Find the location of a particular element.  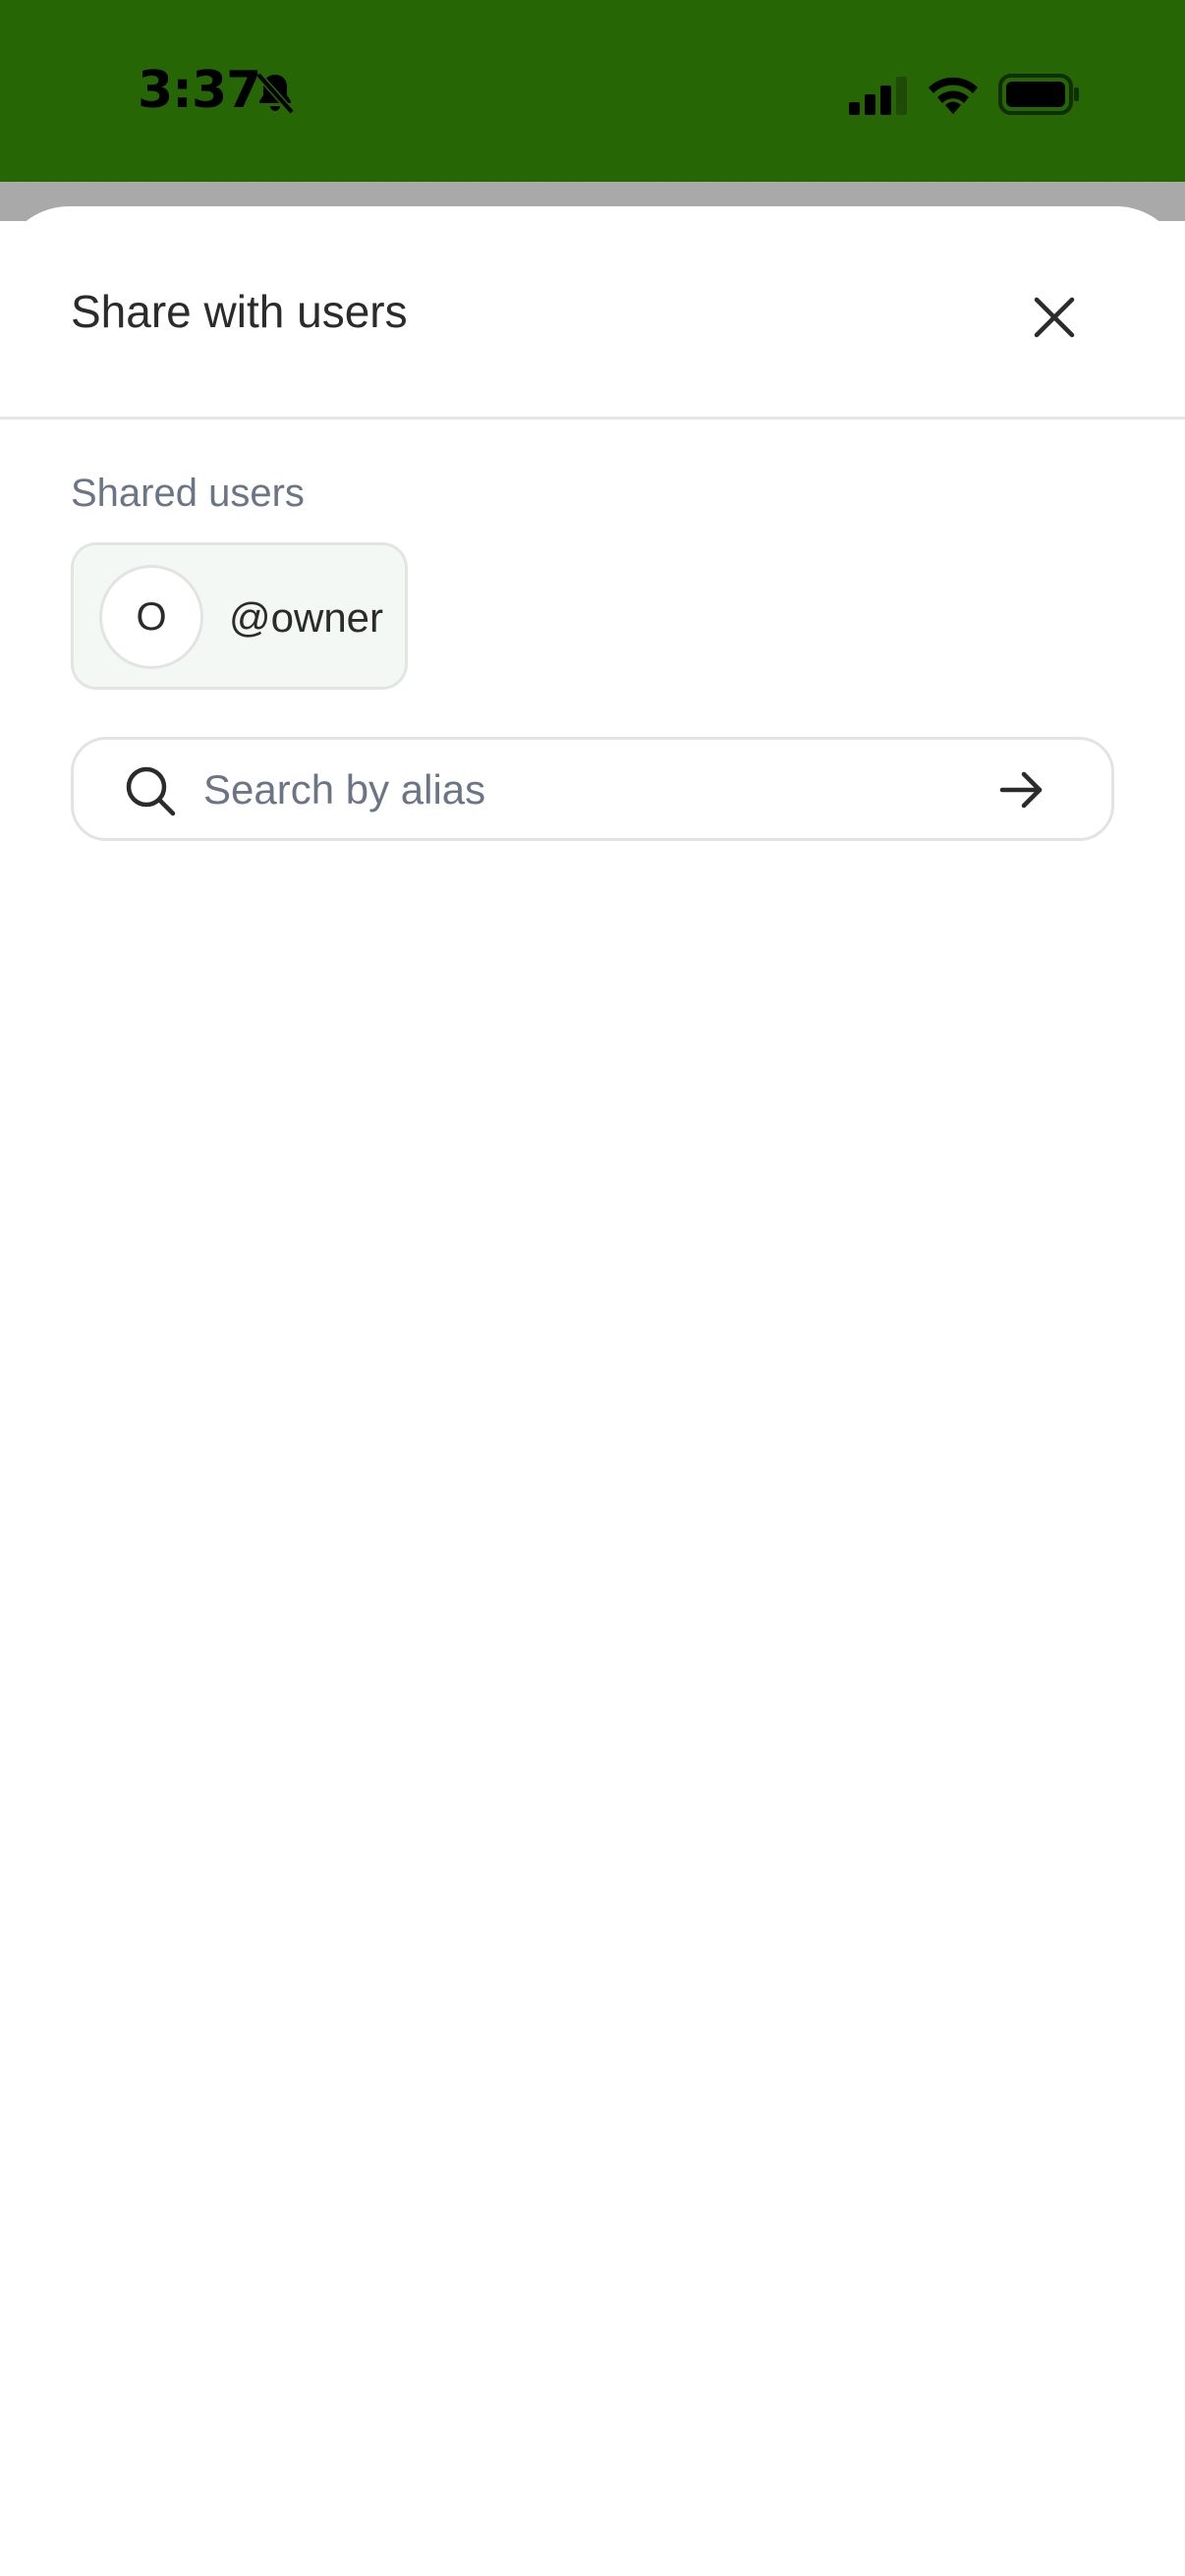

shared-users-label: Shared users is located at coordinates (188, 493).